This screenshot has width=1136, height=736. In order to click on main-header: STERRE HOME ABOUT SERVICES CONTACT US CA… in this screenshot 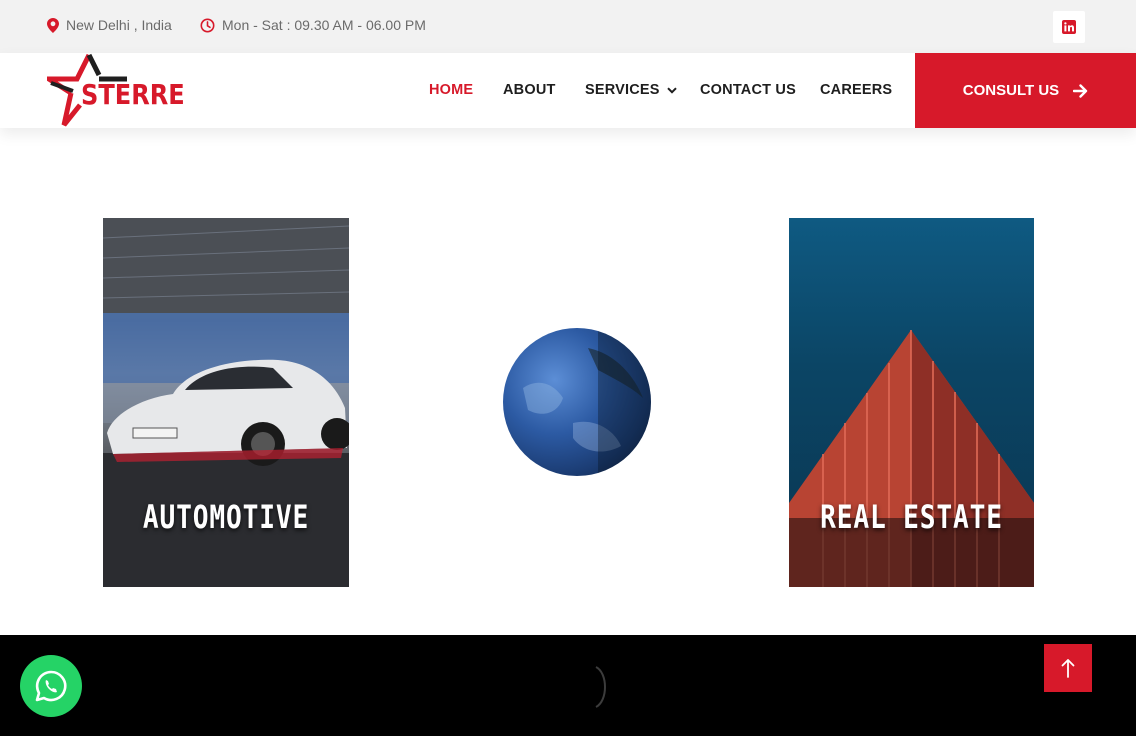, I will do `click(568, 90)`.